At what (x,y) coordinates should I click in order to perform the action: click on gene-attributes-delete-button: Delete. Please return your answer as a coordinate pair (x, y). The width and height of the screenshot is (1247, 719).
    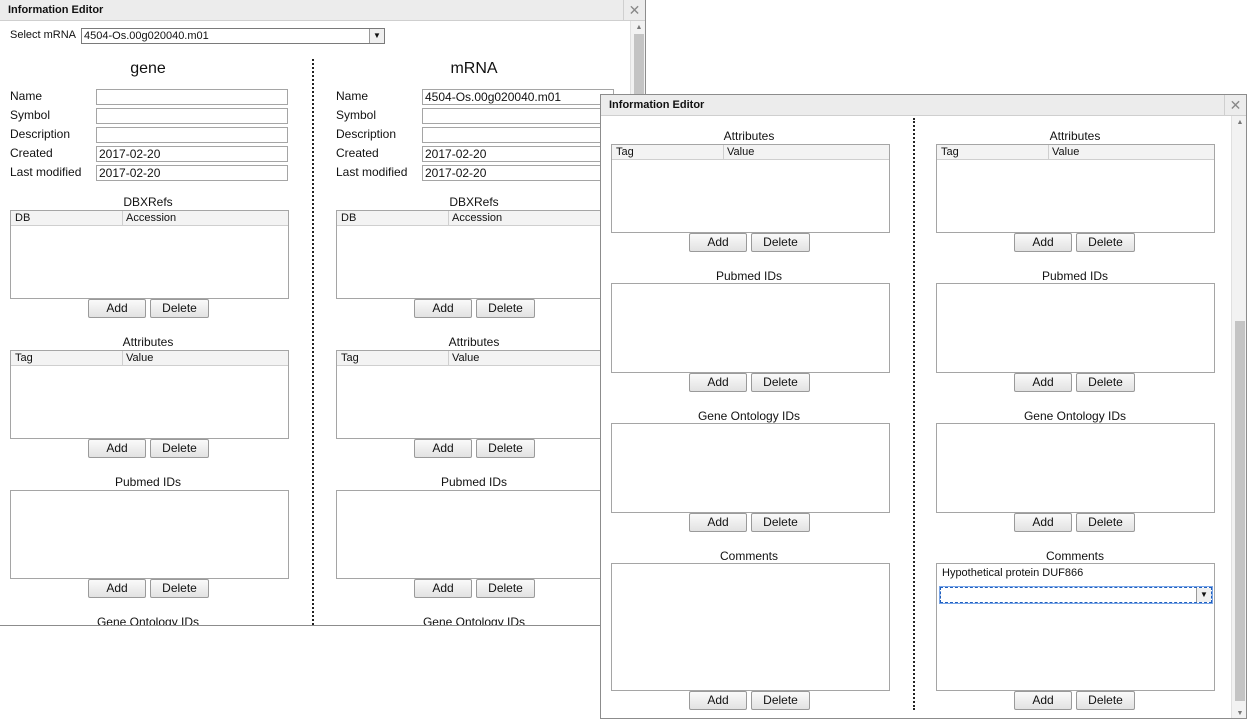
    Looking at the image, I should click on (179, 448).